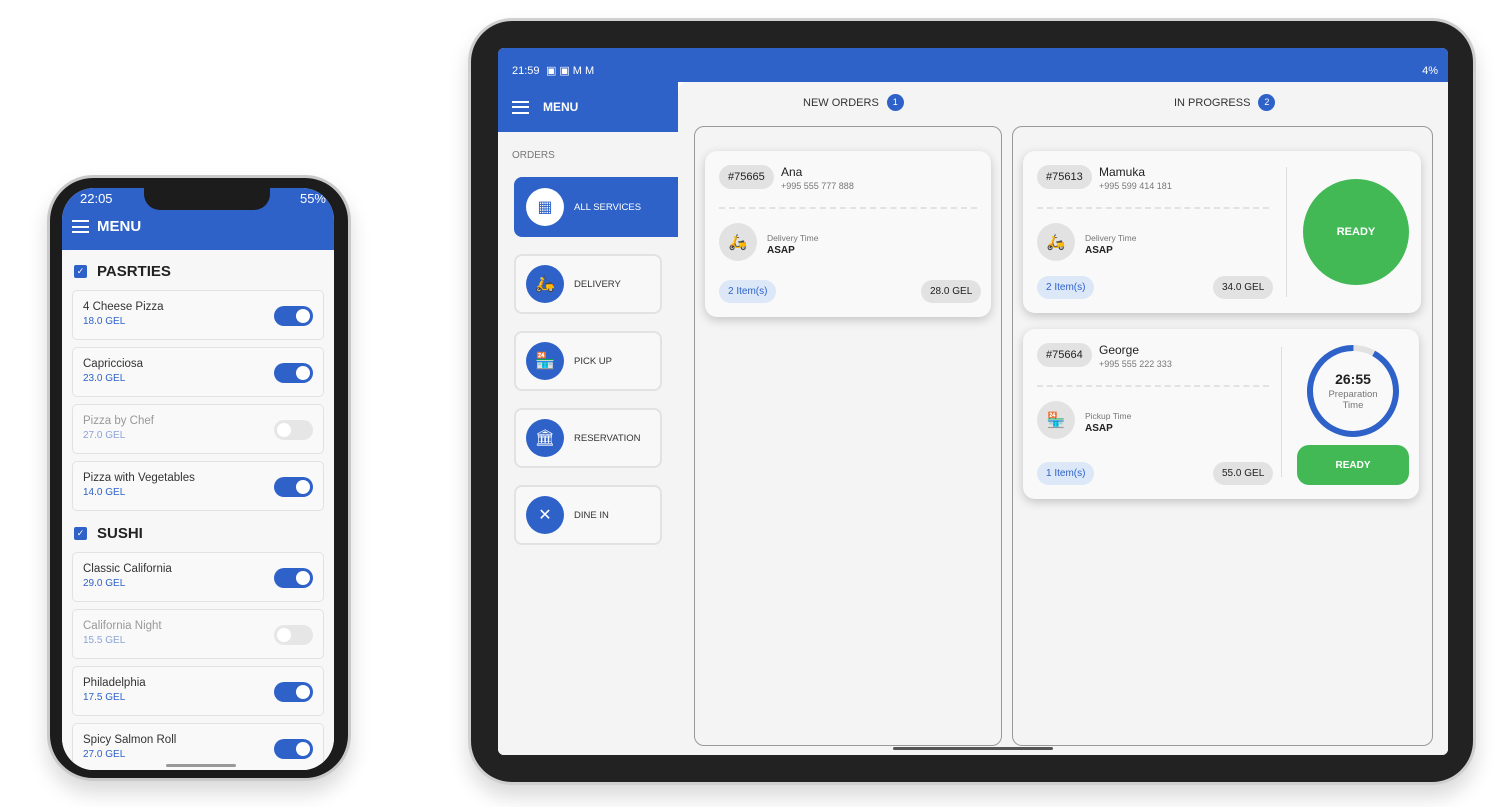  What do you see at coordinates (608, 207) in the screenshot?
I see `service-label: ALL SERVICES` at bounding box center [608, 207].